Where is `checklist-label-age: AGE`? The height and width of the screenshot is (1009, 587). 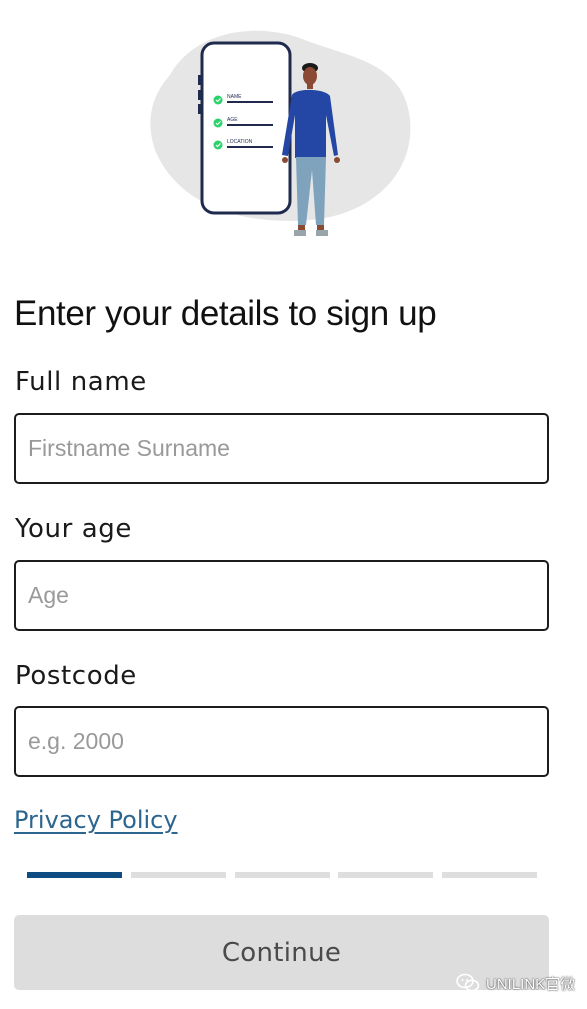
checklist-label-age: AGE is located at coordinates (232, 120).